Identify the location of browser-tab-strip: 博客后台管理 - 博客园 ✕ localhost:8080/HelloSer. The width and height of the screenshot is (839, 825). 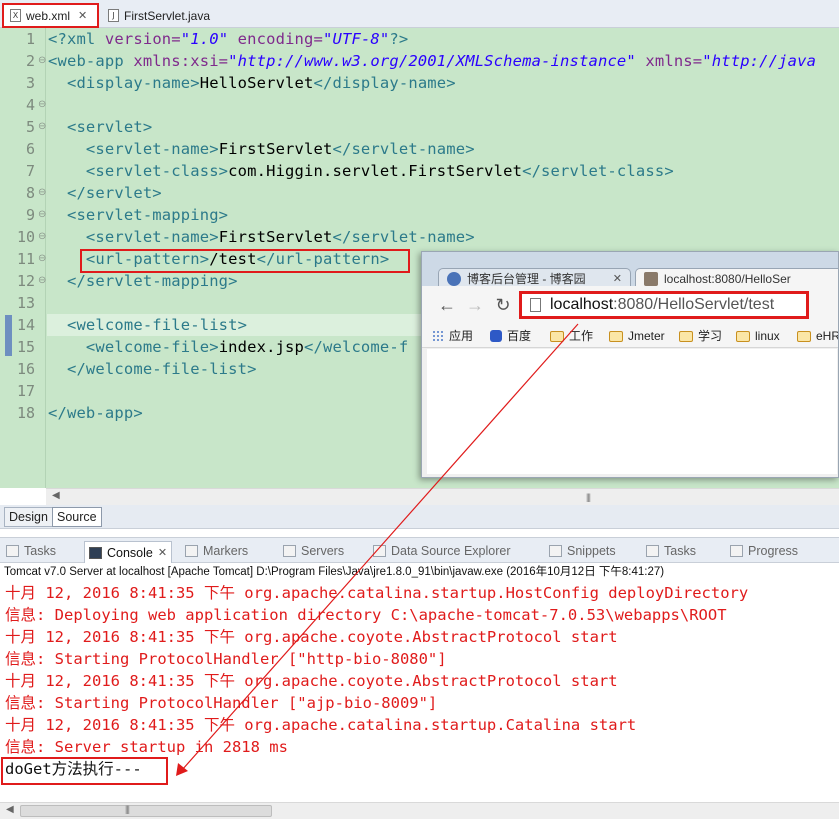
(630, 270).